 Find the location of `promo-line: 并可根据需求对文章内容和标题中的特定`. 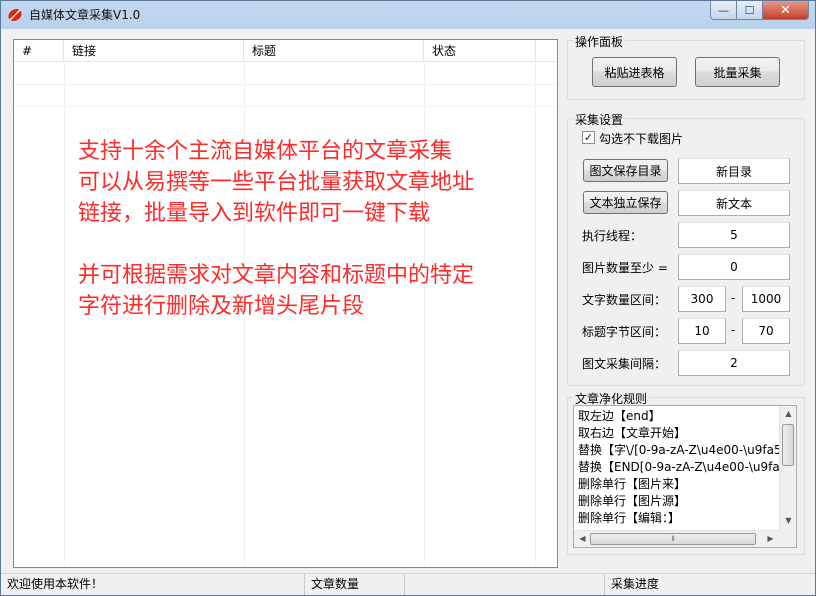

promo-line: 并可根据需求对文章内容和标题中的特定 is located at coordinates (276, 275).